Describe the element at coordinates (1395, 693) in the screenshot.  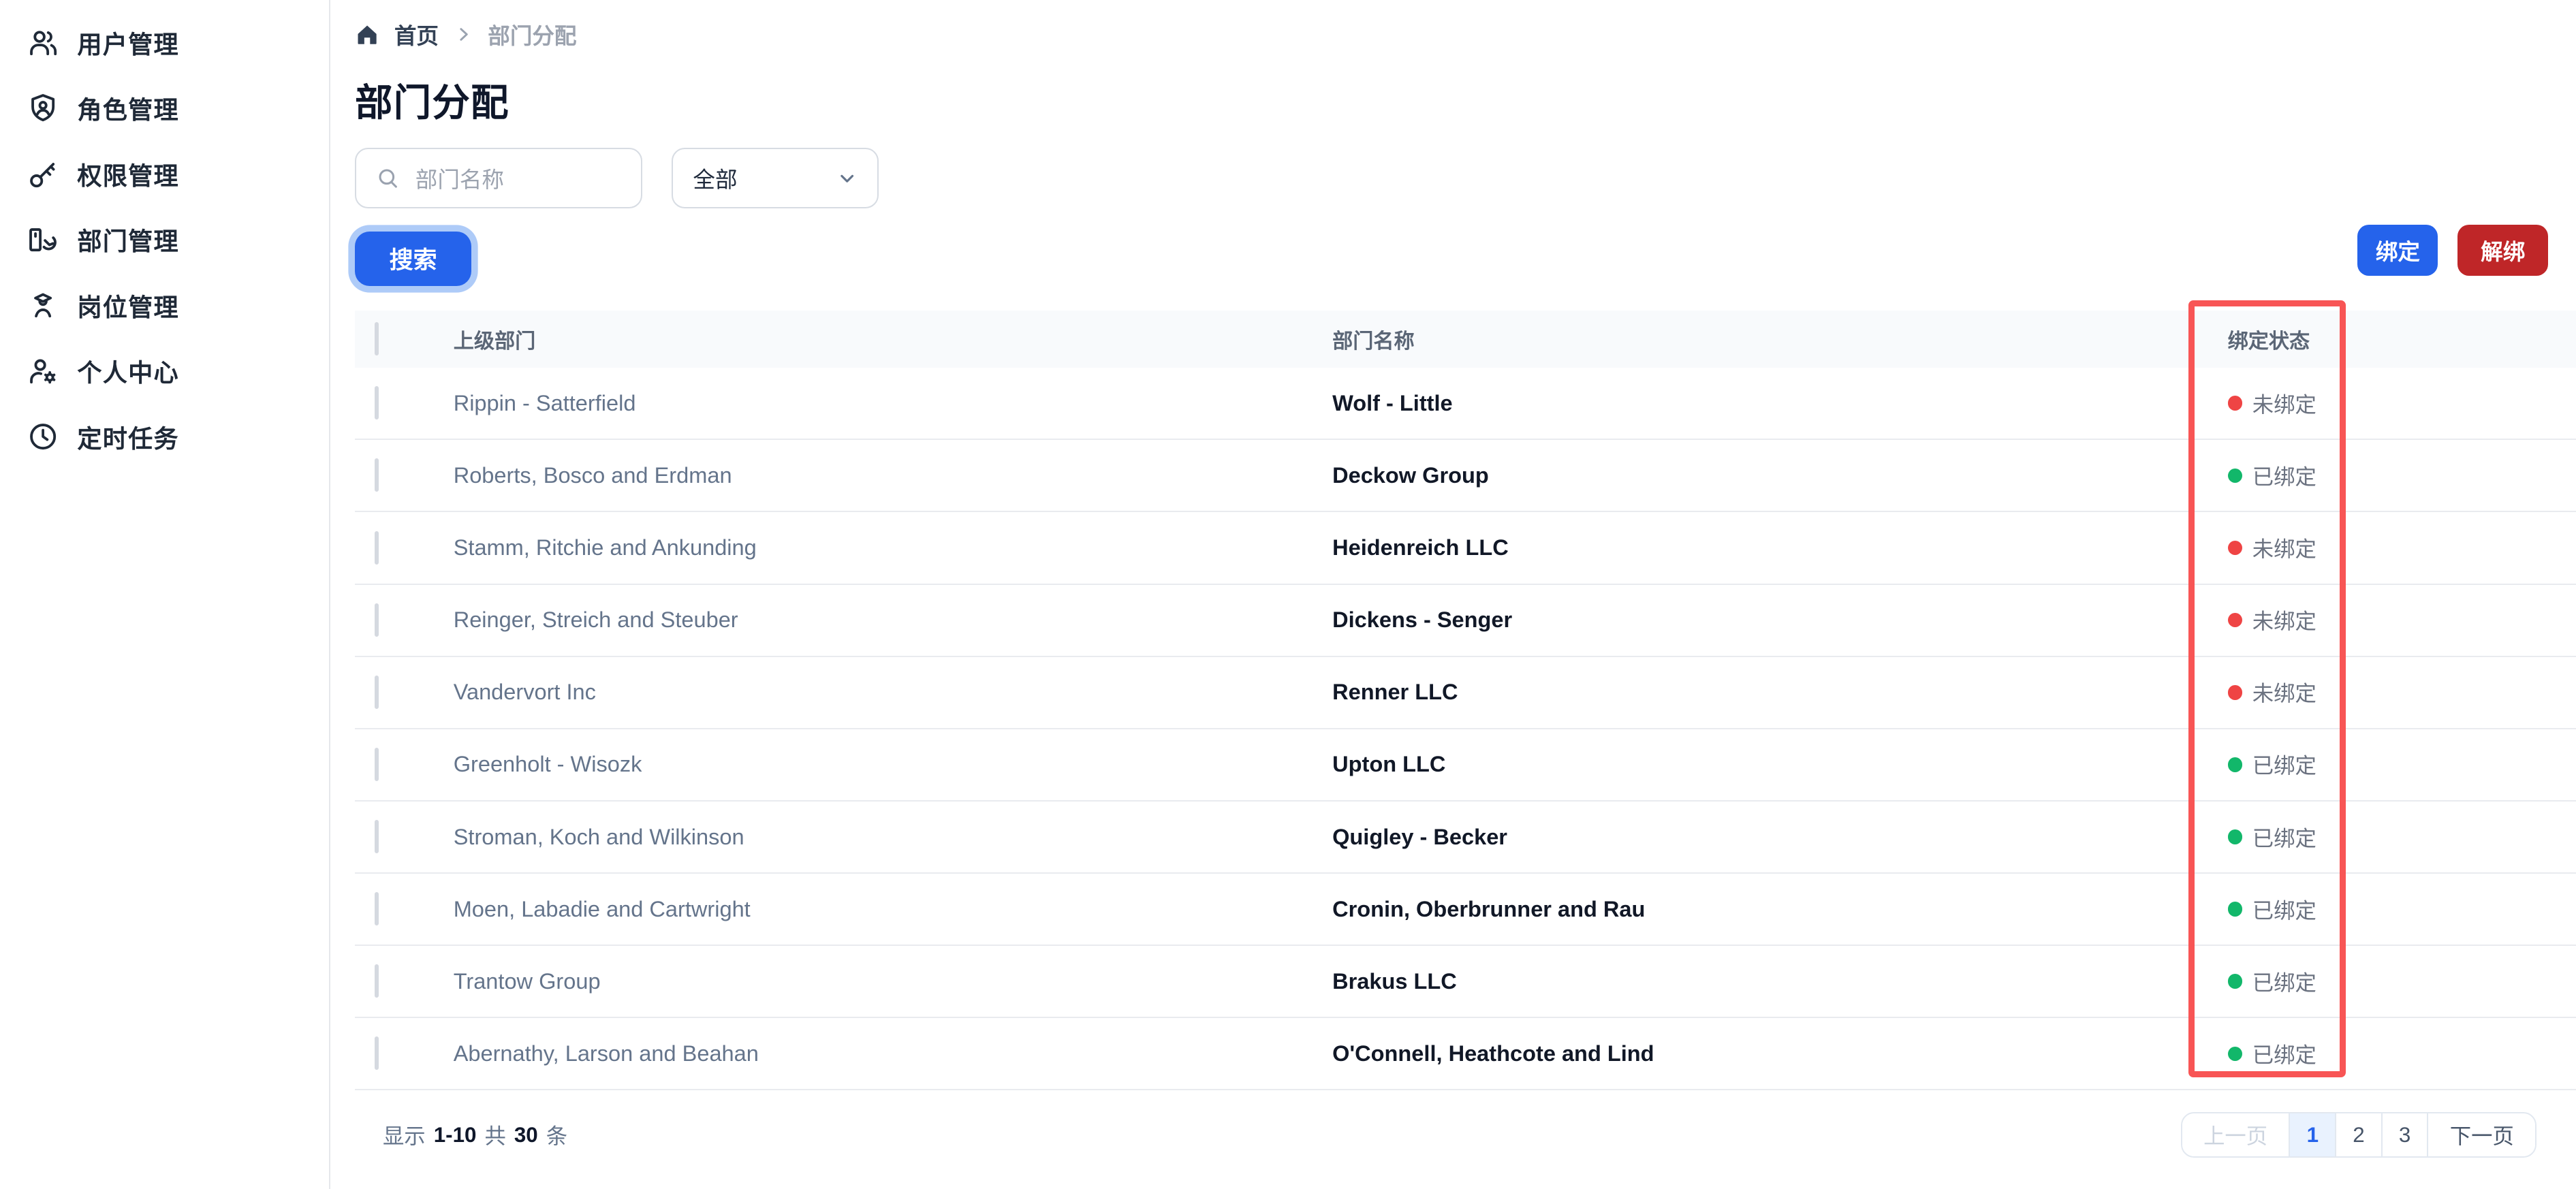
I see `department-name-cell: Renner LLC` at that location.